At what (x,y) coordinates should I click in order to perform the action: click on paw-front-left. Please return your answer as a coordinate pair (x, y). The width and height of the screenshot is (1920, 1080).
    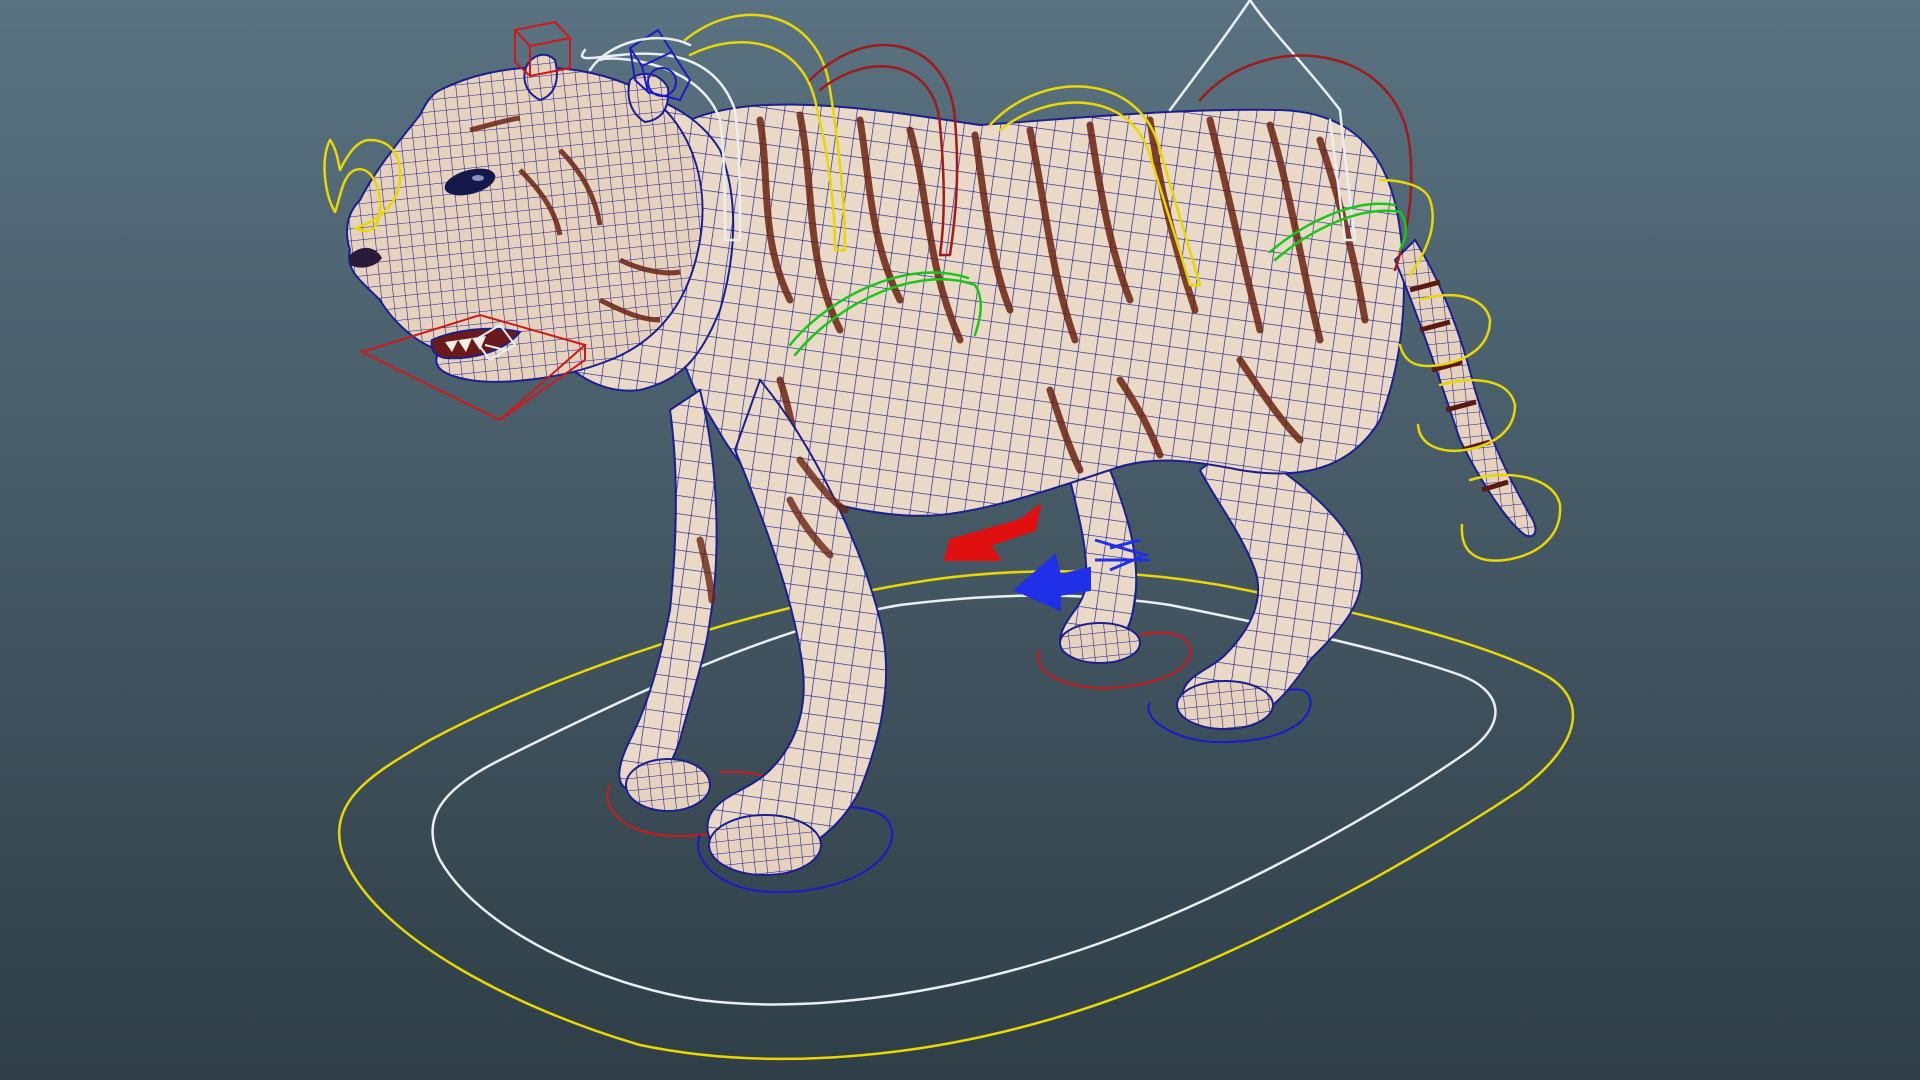
    Looking at the image, I should click on (668, 785).